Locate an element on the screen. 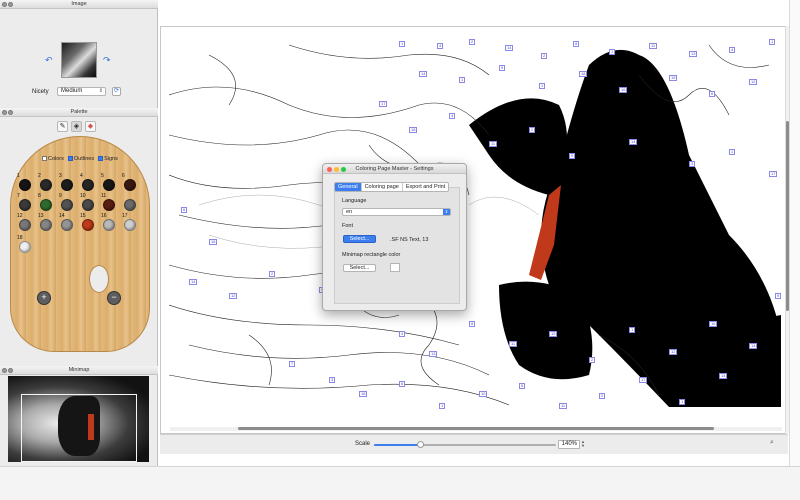  outlines-checkbox: Outlines is located at coordinates (81, 159).